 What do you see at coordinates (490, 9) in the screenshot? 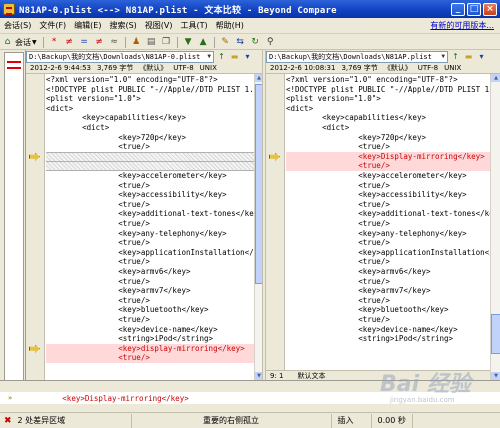
I see `close-button: ×` at bounding box center [490, 9].